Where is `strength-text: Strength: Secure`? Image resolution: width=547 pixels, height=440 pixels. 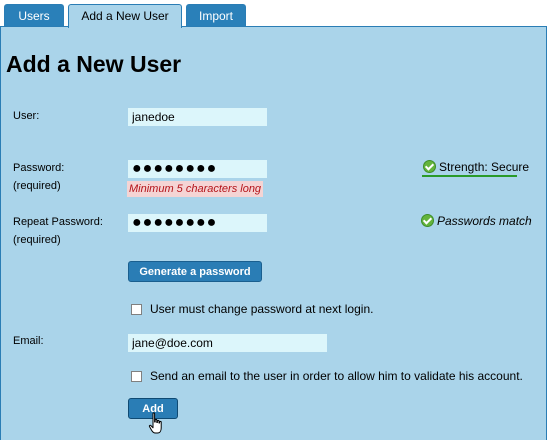 strength-text: Strength: Secure is located at coordinates (484, 167).